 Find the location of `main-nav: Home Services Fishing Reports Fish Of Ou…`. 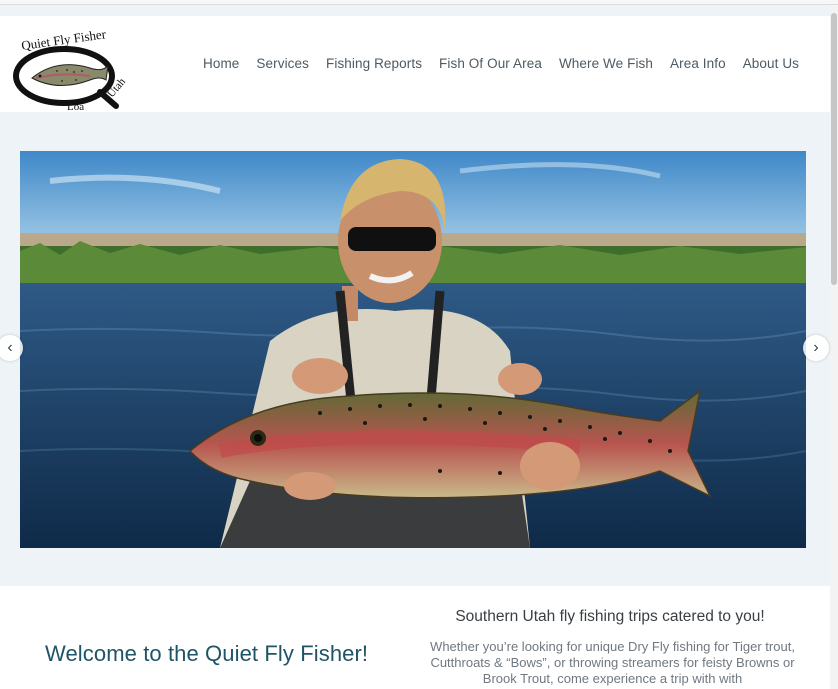

main-nav: Home Services Fishing Reports Fish Of Ou… is located at coordinates (501, 63).